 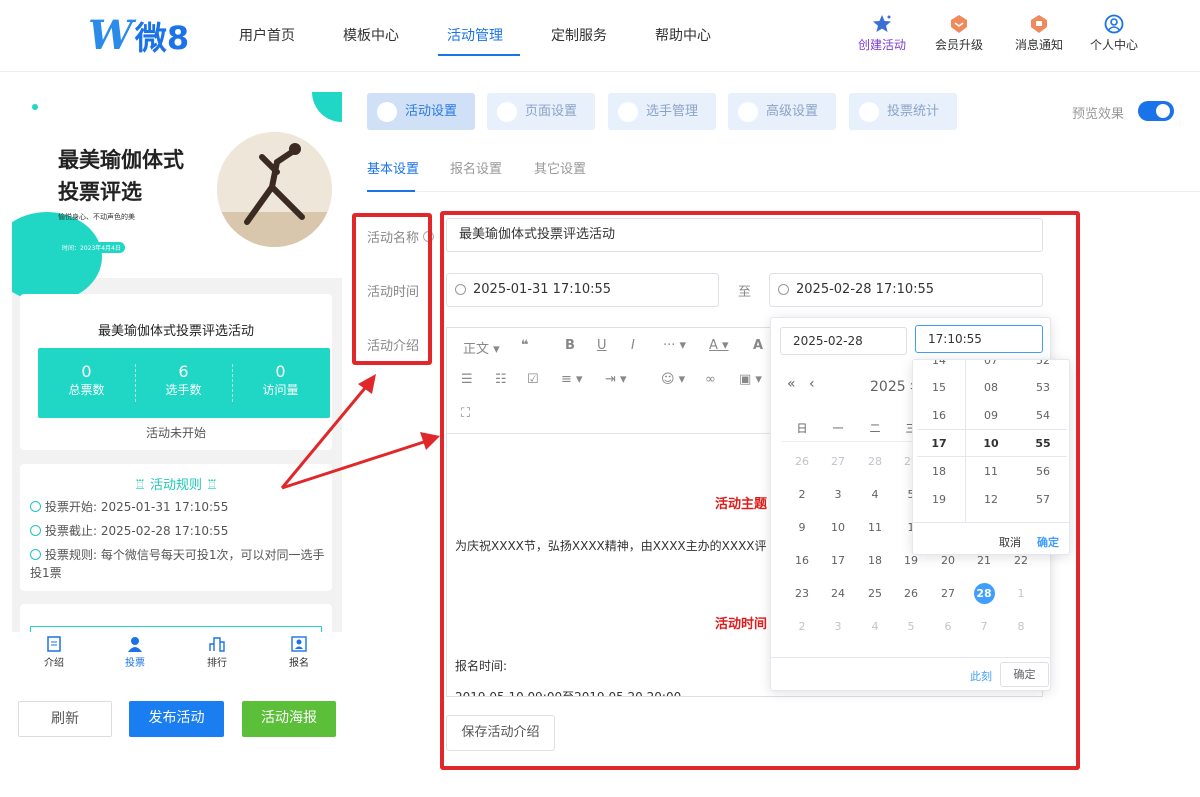 What do you see at coordinates (869, 112) in the screenshot?
I see `stats-icon` at bounding box center [869, 112].